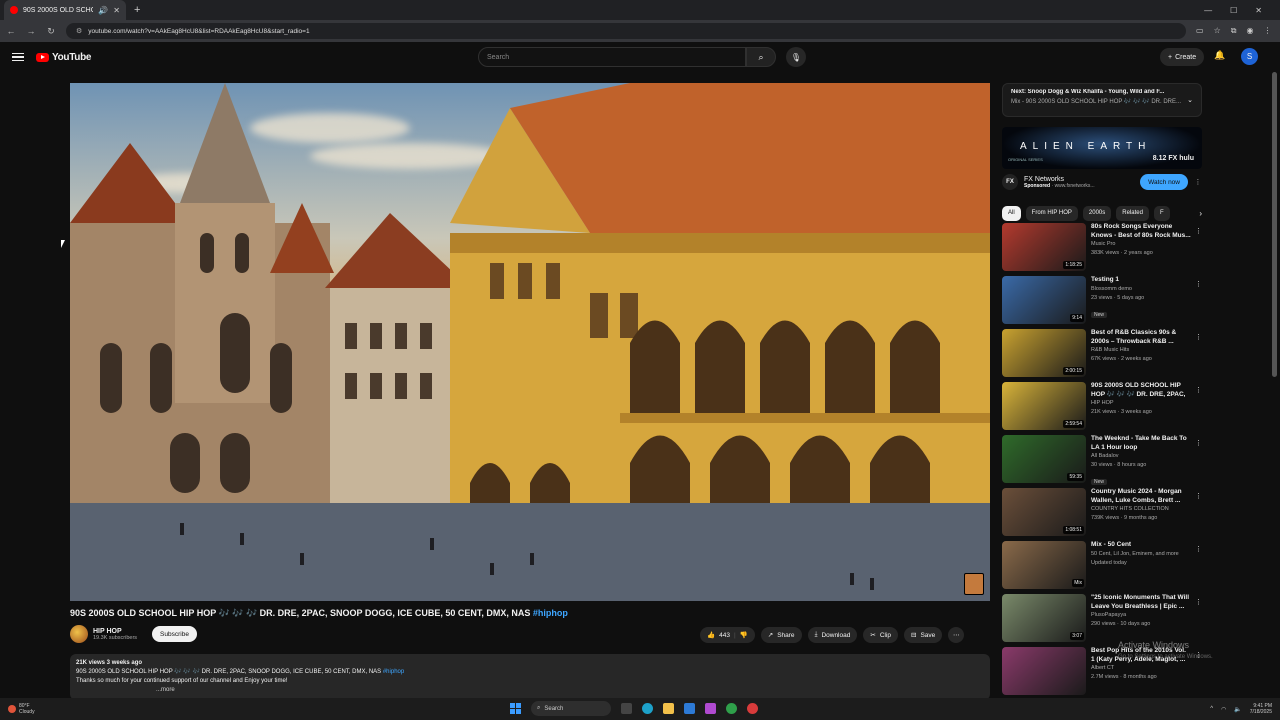 Image resolution: width=1280 pixels, height=720 pixels. What do you see at coordinates (79, 634) in the screenshot?
I see `channel-avatar` at bounding box center [79, 634].